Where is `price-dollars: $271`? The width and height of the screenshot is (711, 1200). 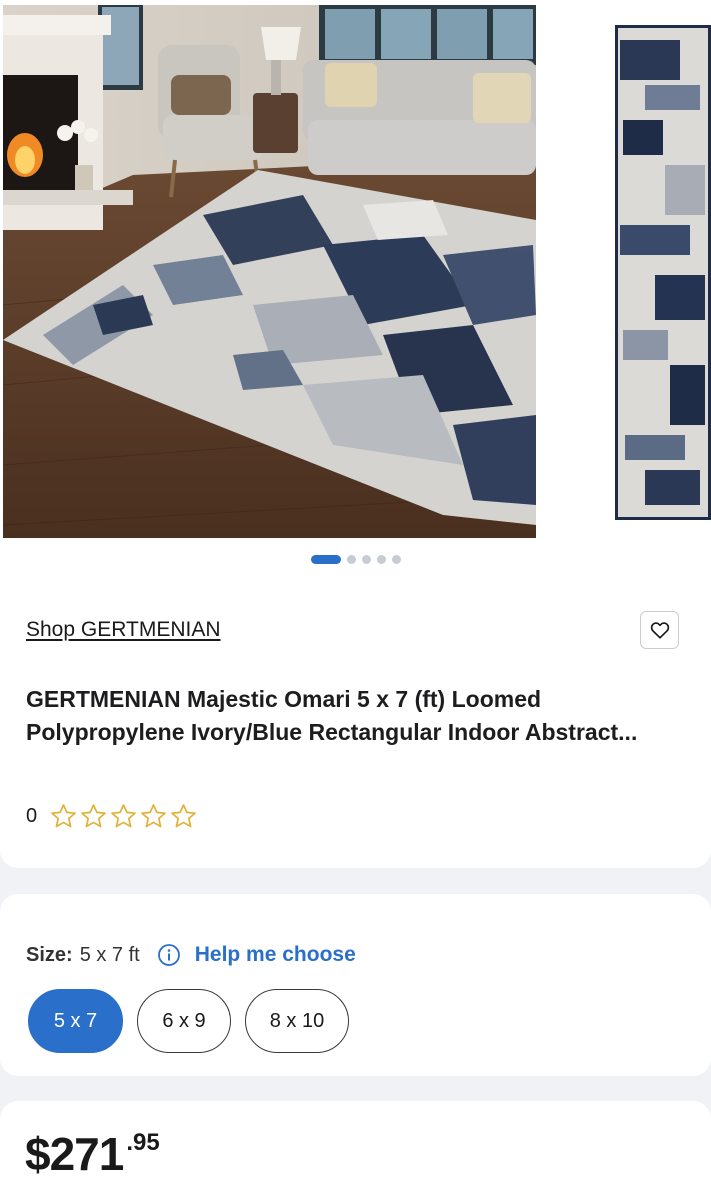
price-dollars: $271 is located at coordinates (74, 1154).